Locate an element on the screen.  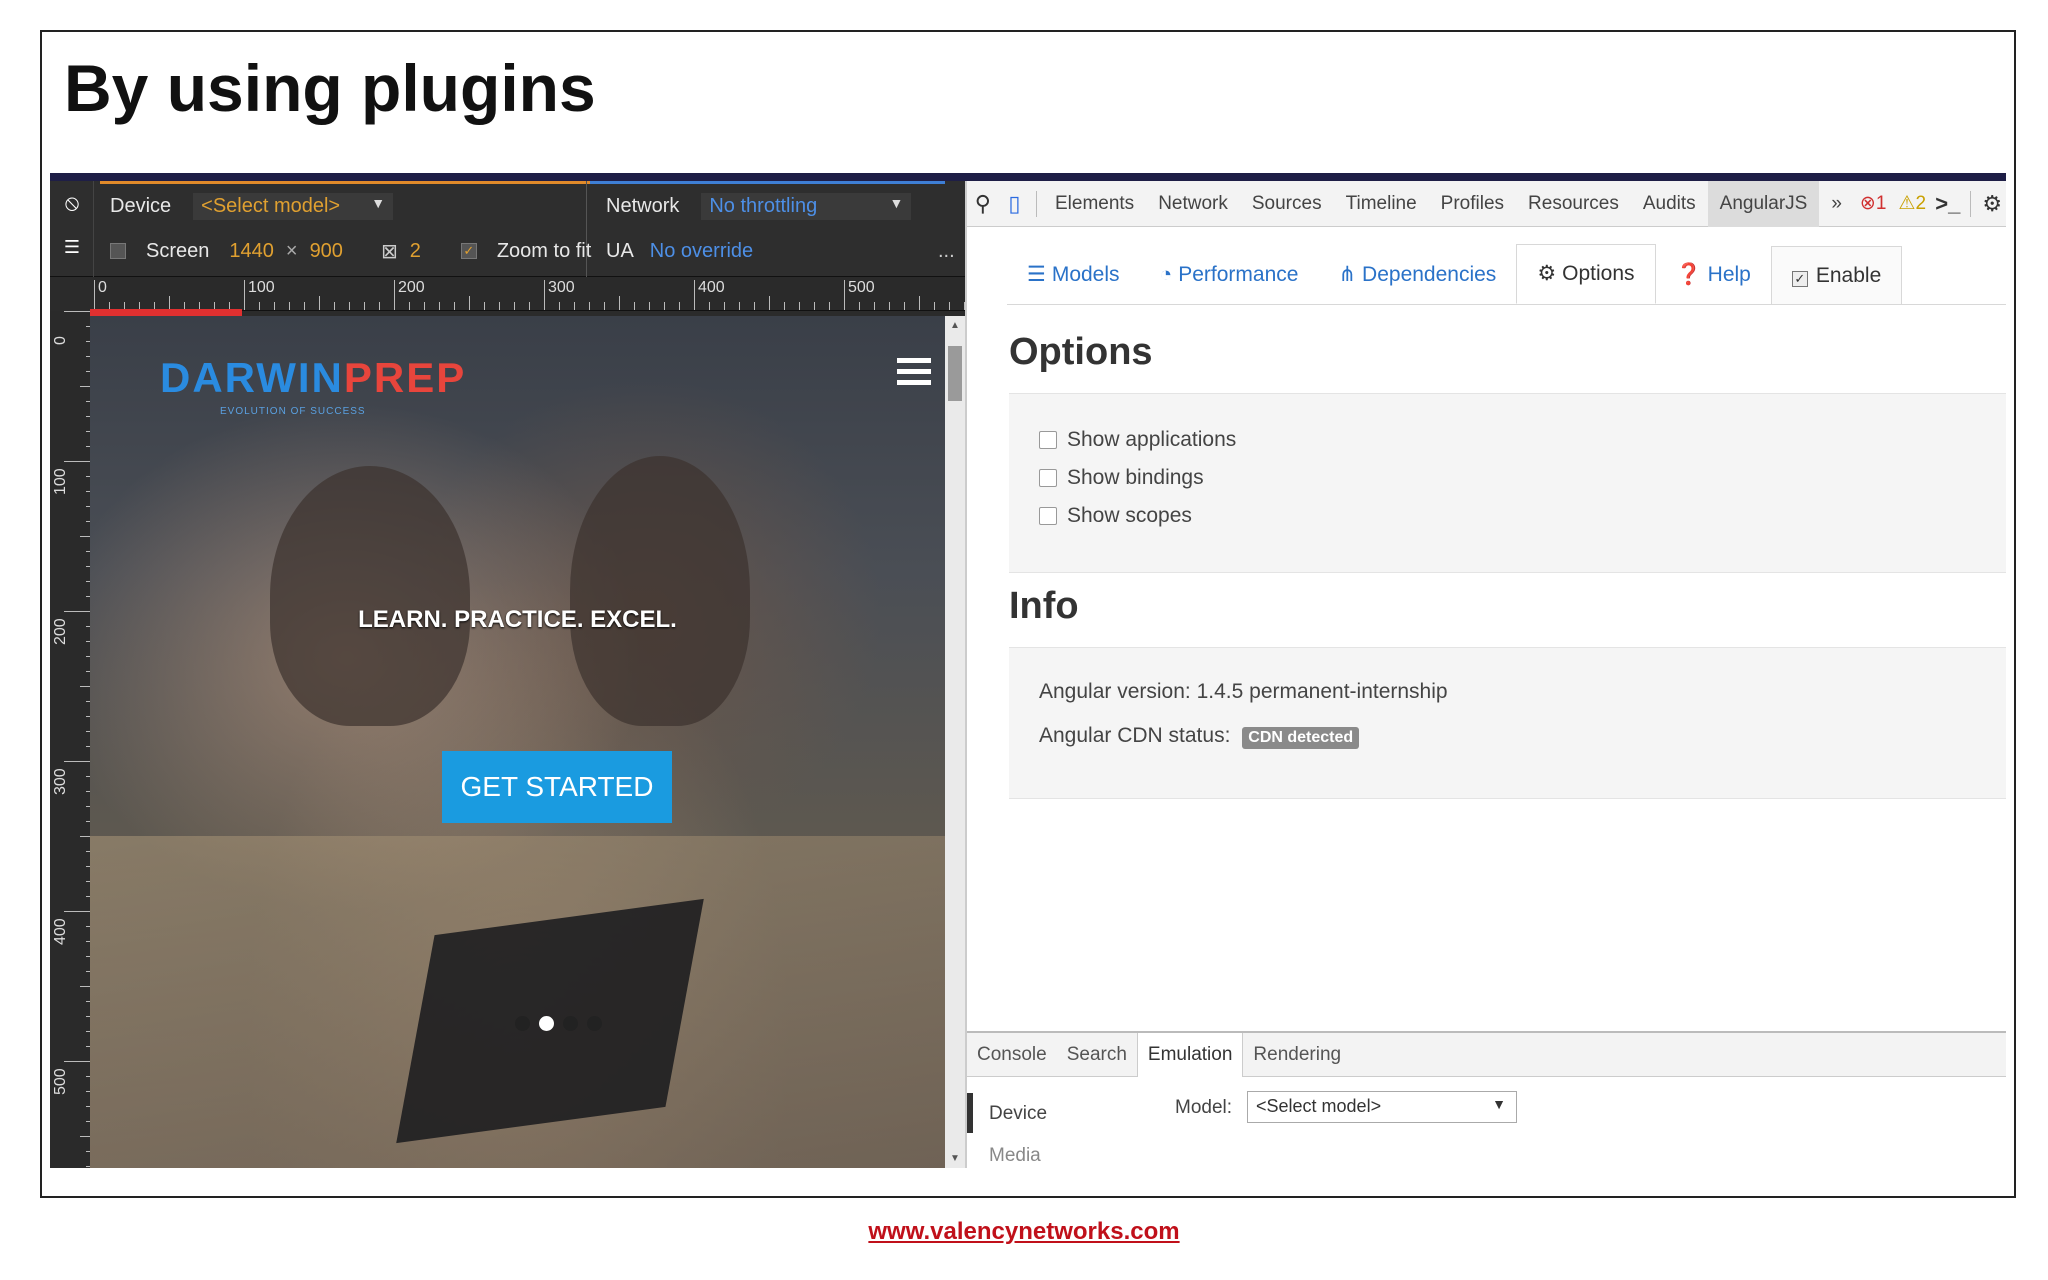
screen-label: Screen is located at coordinates (178, 250).